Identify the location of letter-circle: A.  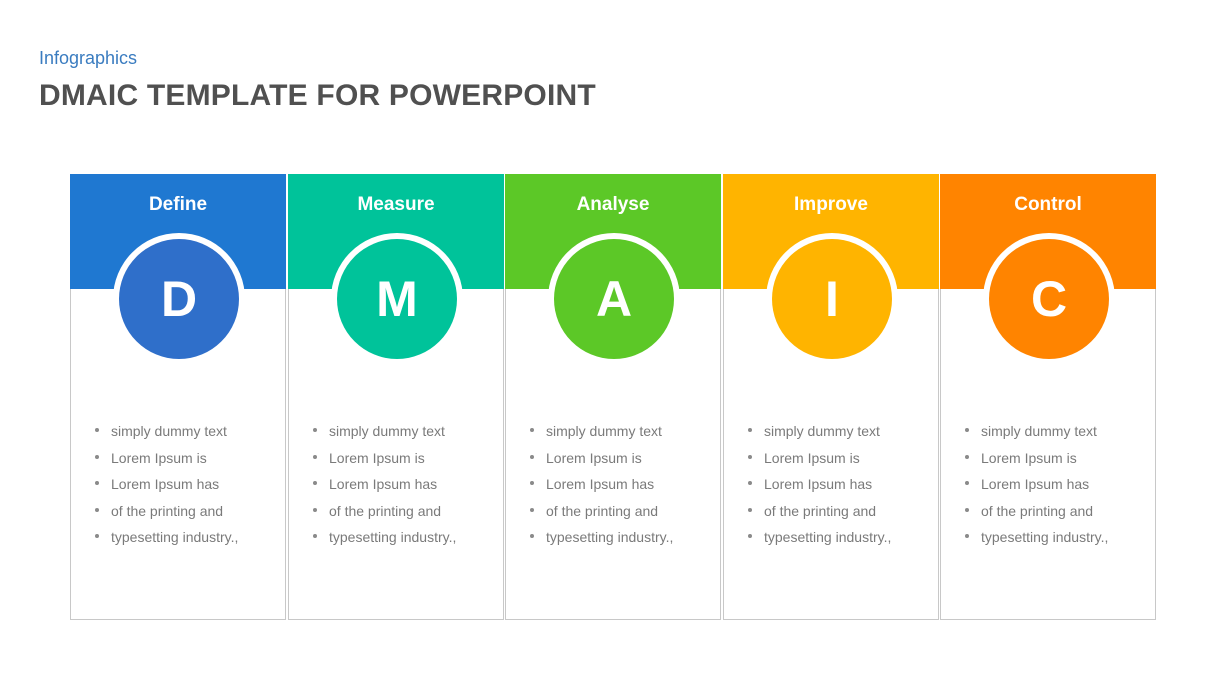
(614, 299).